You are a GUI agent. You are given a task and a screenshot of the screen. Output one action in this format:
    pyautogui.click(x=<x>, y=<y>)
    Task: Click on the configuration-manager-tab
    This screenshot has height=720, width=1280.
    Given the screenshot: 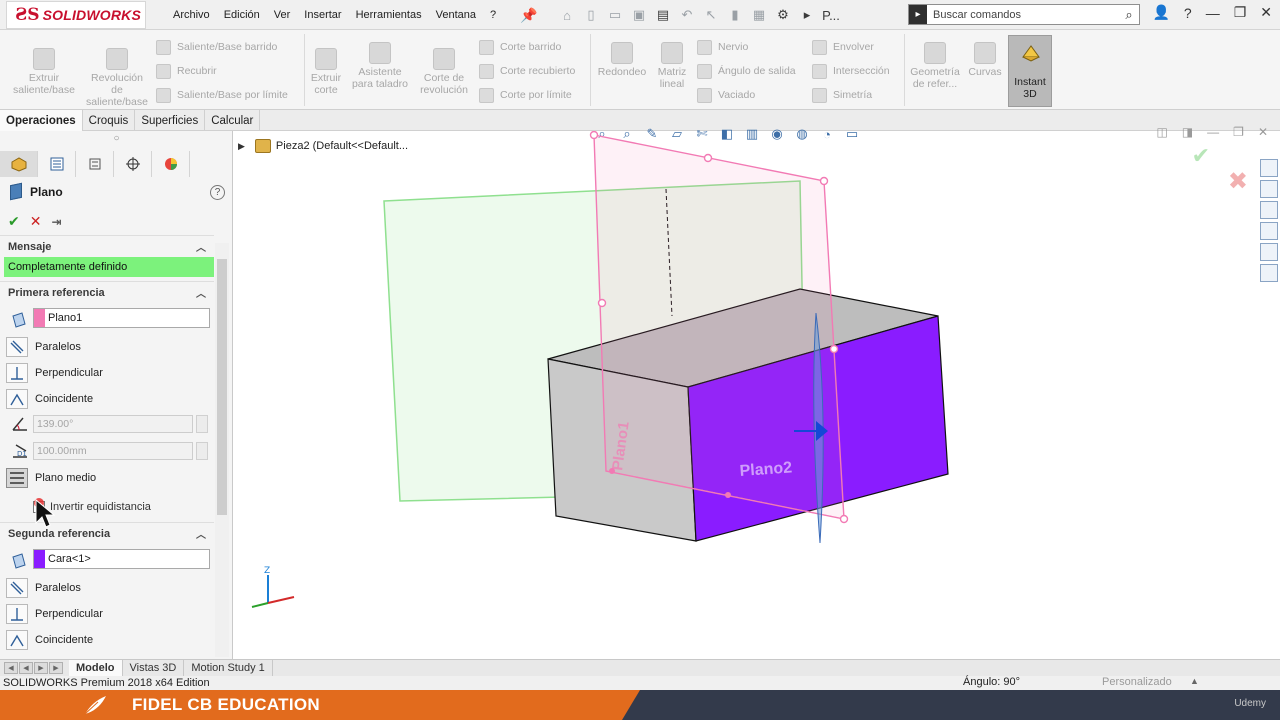 What is the action you would take?
    pyautogui.click(x=95, y=164)
    